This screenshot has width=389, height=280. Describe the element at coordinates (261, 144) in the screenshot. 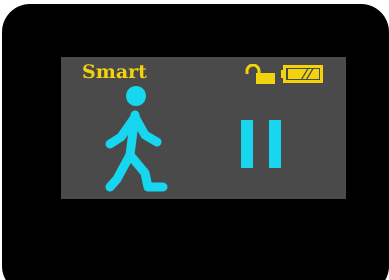

I see `pause-icon` at that location.